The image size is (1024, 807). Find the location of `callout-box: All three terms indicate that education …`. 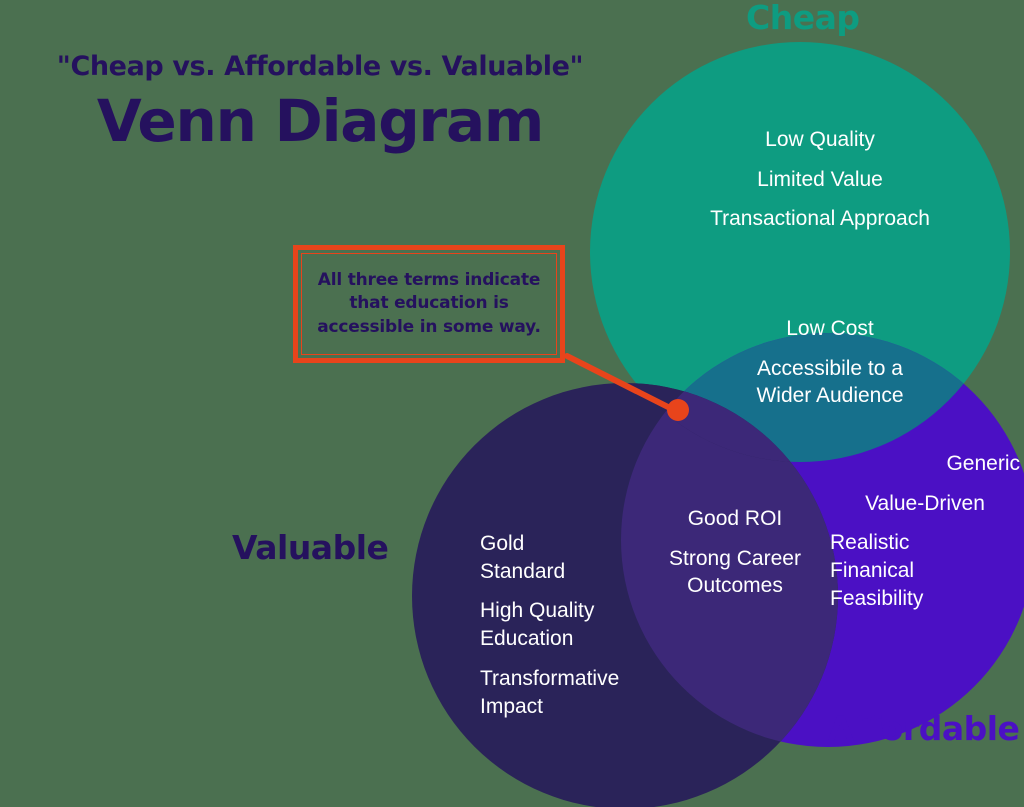

callout-box: All three terms indicate that education … is located at coordinates (429, 304).